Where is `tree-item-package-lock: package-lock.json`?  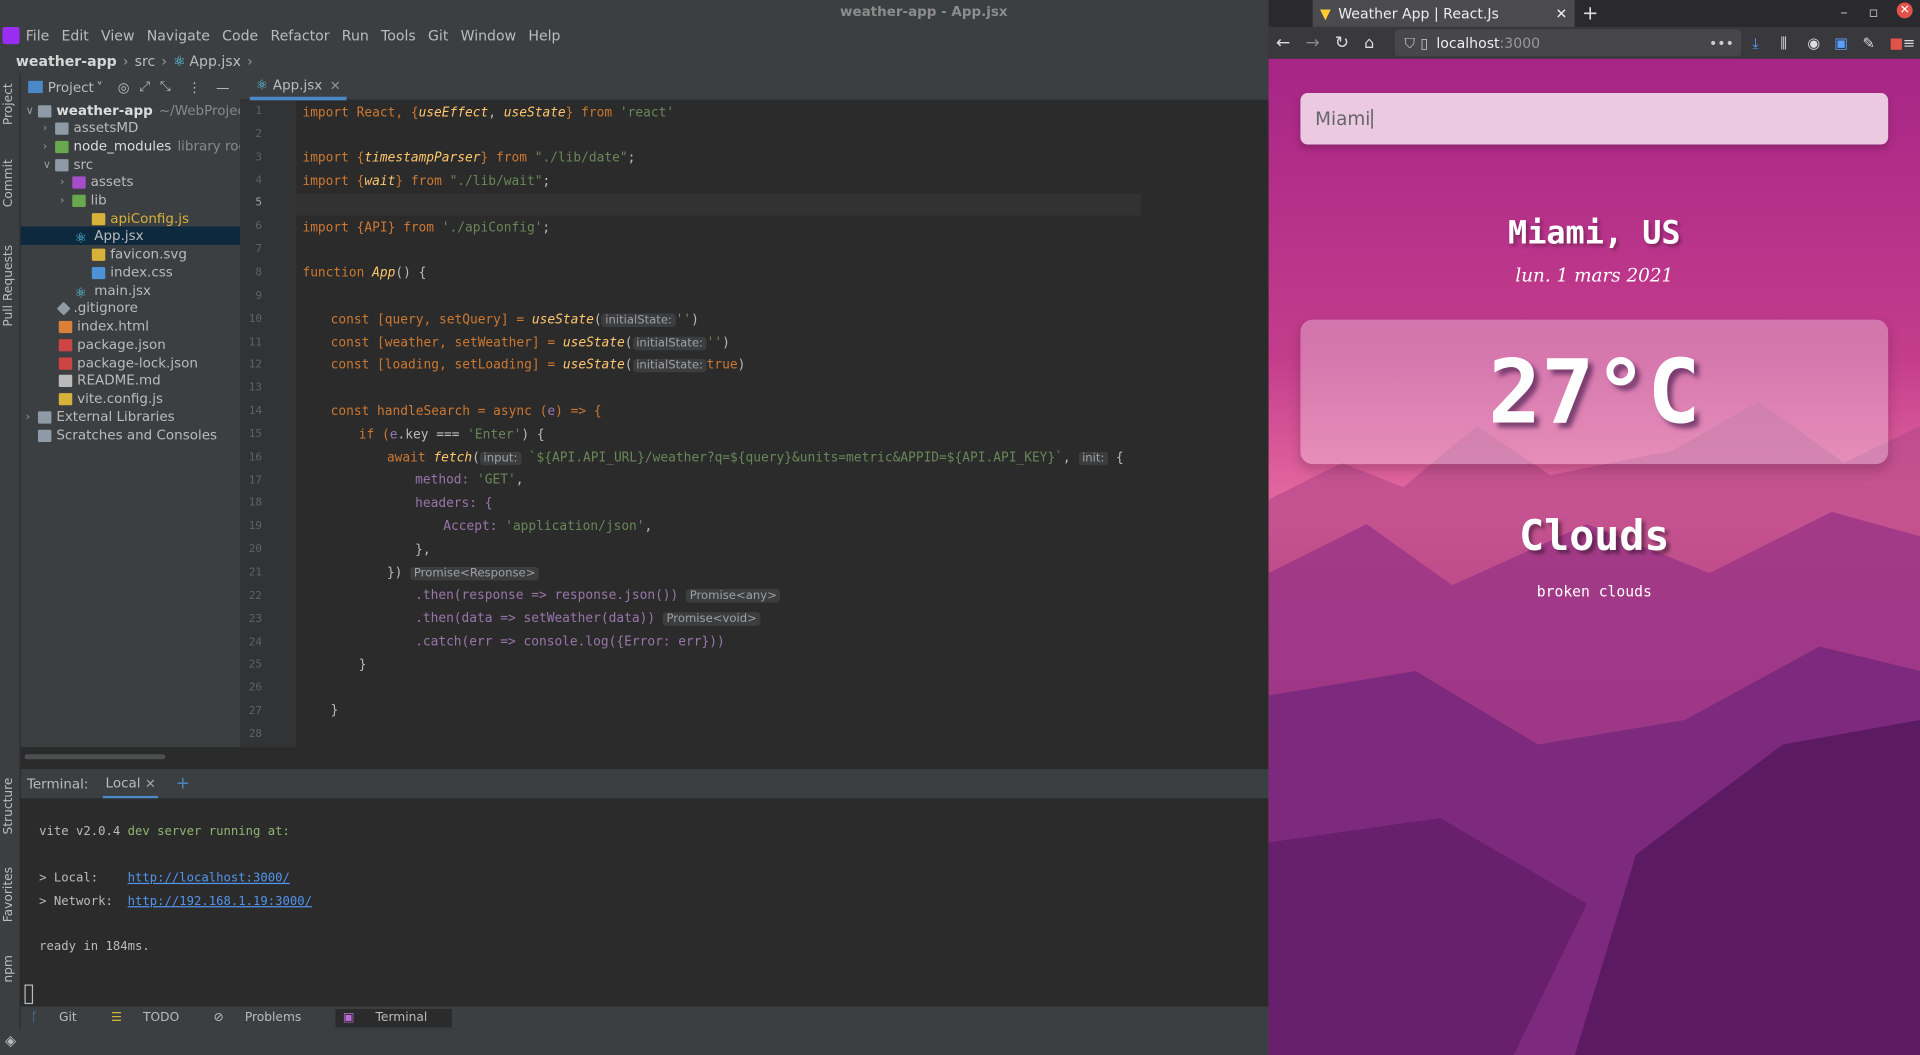 tree-item-package-lock: package-lock.json is located at coordinates (128, 363).